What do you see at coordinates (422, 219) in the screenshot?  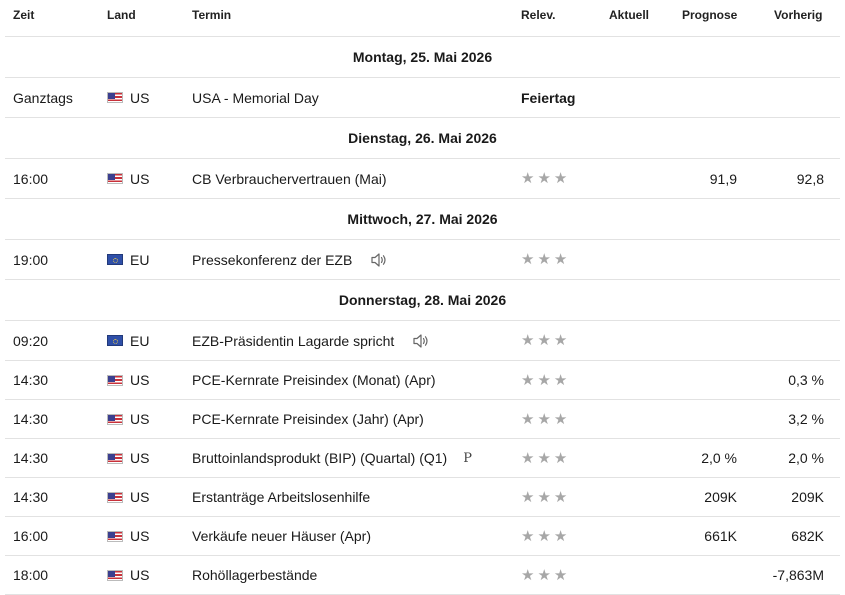 I see `date-heading: Mittwoch, 27. Mai 2026` at bounding box center [422, 219].